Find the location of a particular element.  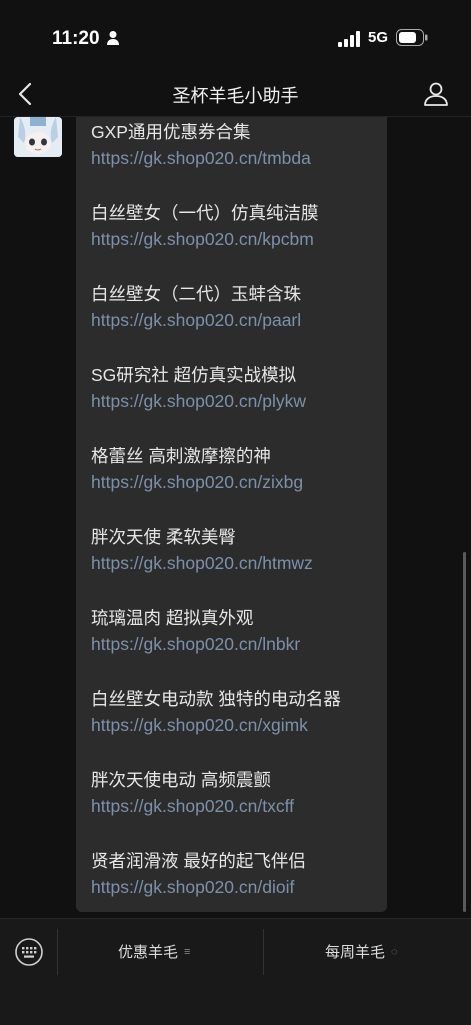

product-title: 贤者润滑液 最好的起飞伴侣 is located at coordinates (198, 861).